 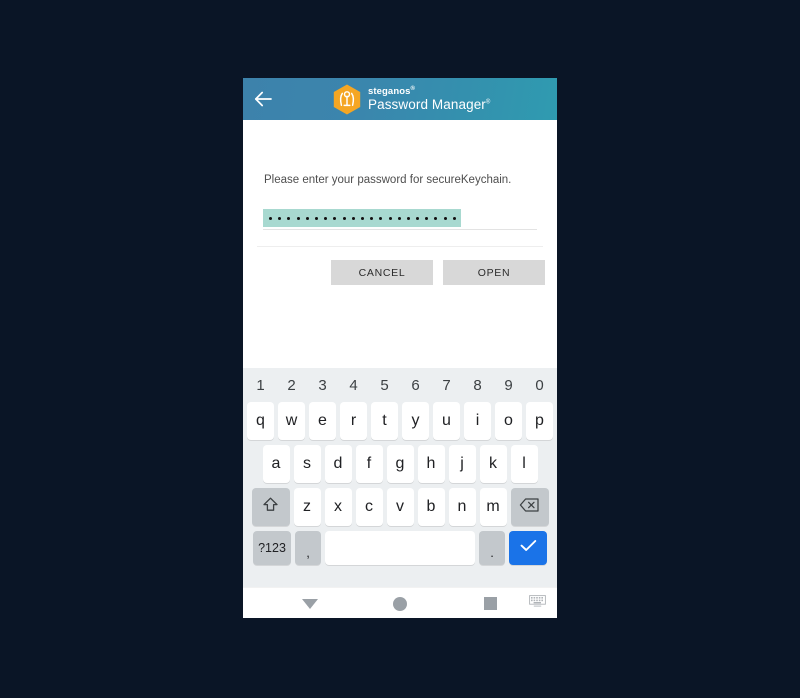 What do you see at coordinates (462, 507) in the screenshot?
I see `key-n: n` at bounding box center [462, 507].